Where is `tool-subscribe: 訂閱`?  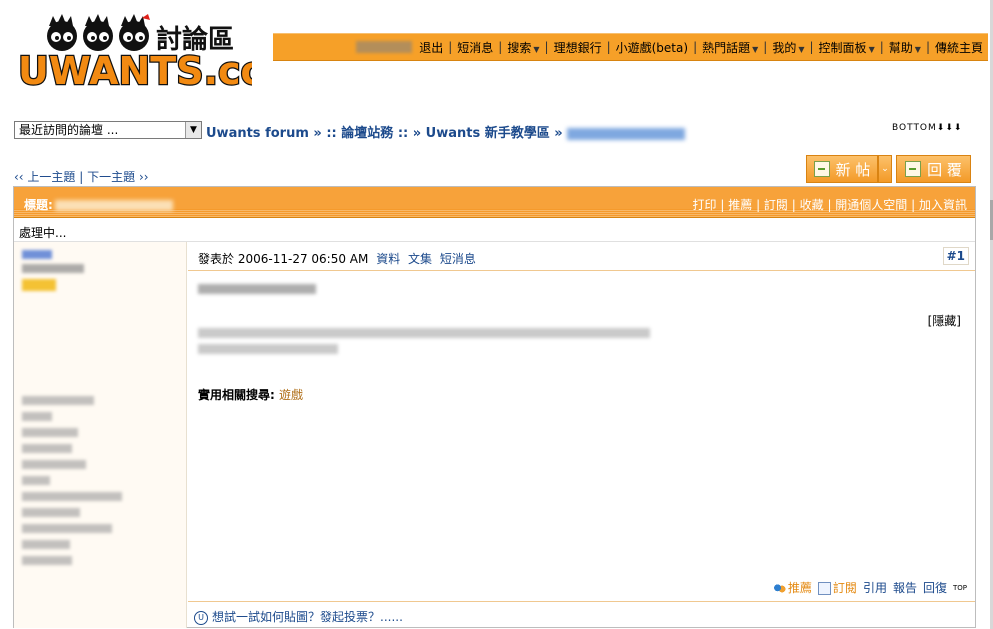 tool-subscribe: 訂閱 is located at coordinates (776, 205).